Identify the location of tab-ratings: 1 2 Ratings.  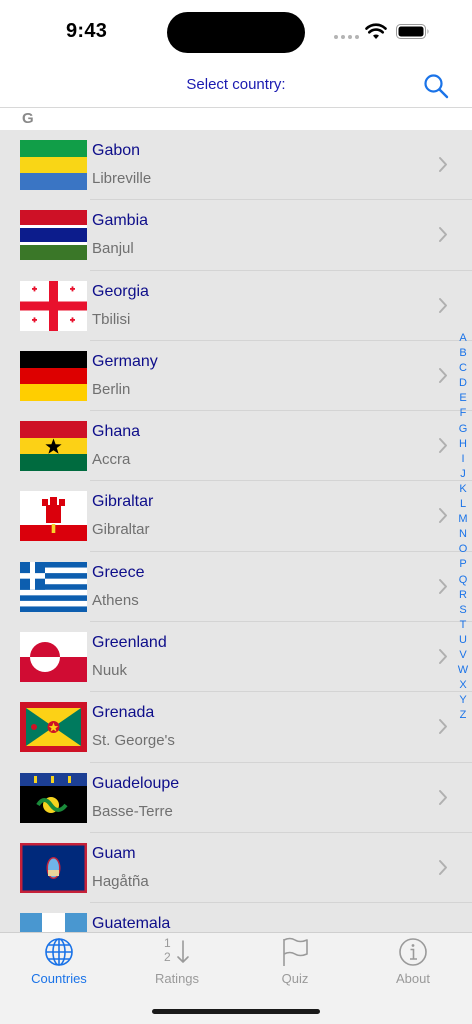
(177, 963).